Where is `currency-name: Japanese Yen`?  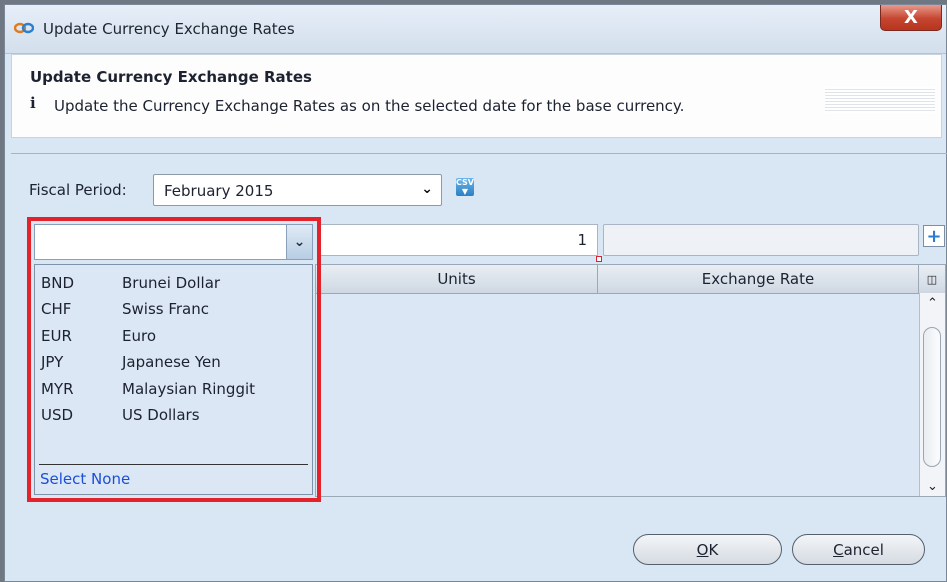 currency-name: Japanese Yen is located at coordinates (171, 362).